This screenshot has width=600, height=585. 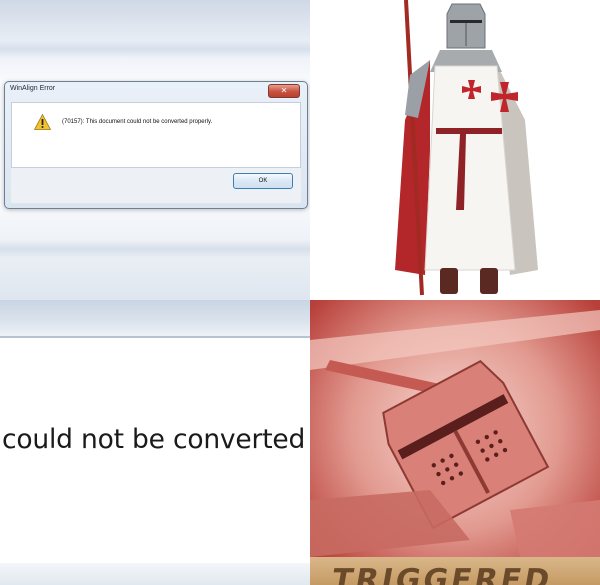 What do you see at coordinates (555, 528) in the screenshot?
I see `chainmail-shoulder` at bounding box center [555, 528].